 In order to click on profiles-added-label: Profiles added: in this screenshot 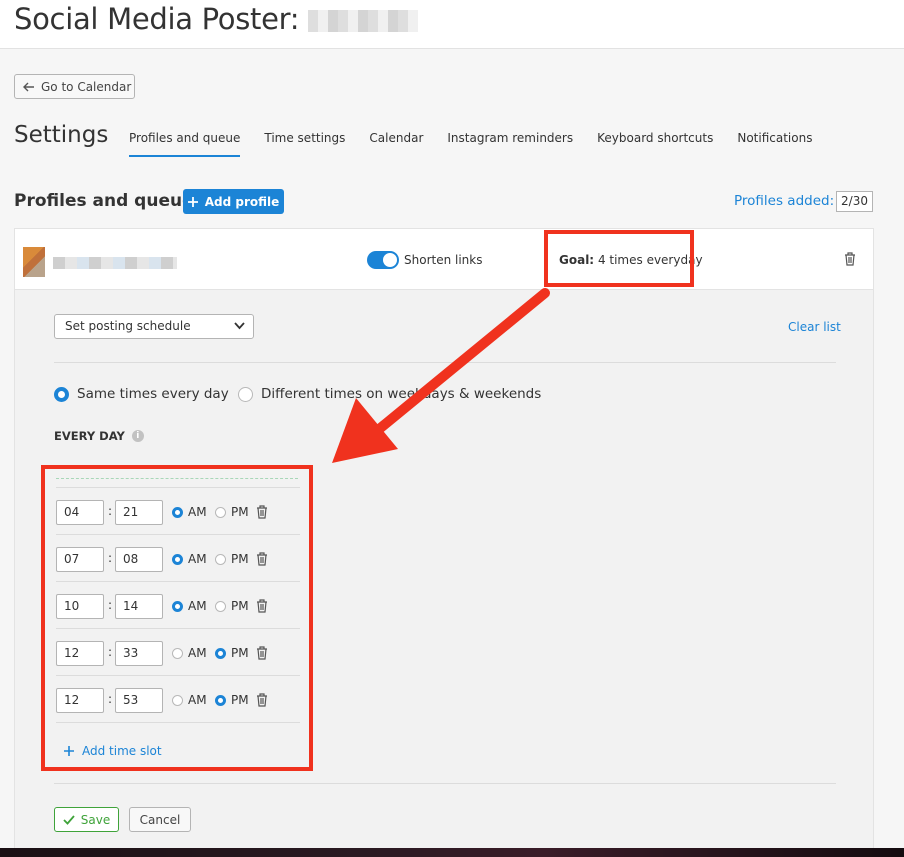, I will do `click(784, 201)`.